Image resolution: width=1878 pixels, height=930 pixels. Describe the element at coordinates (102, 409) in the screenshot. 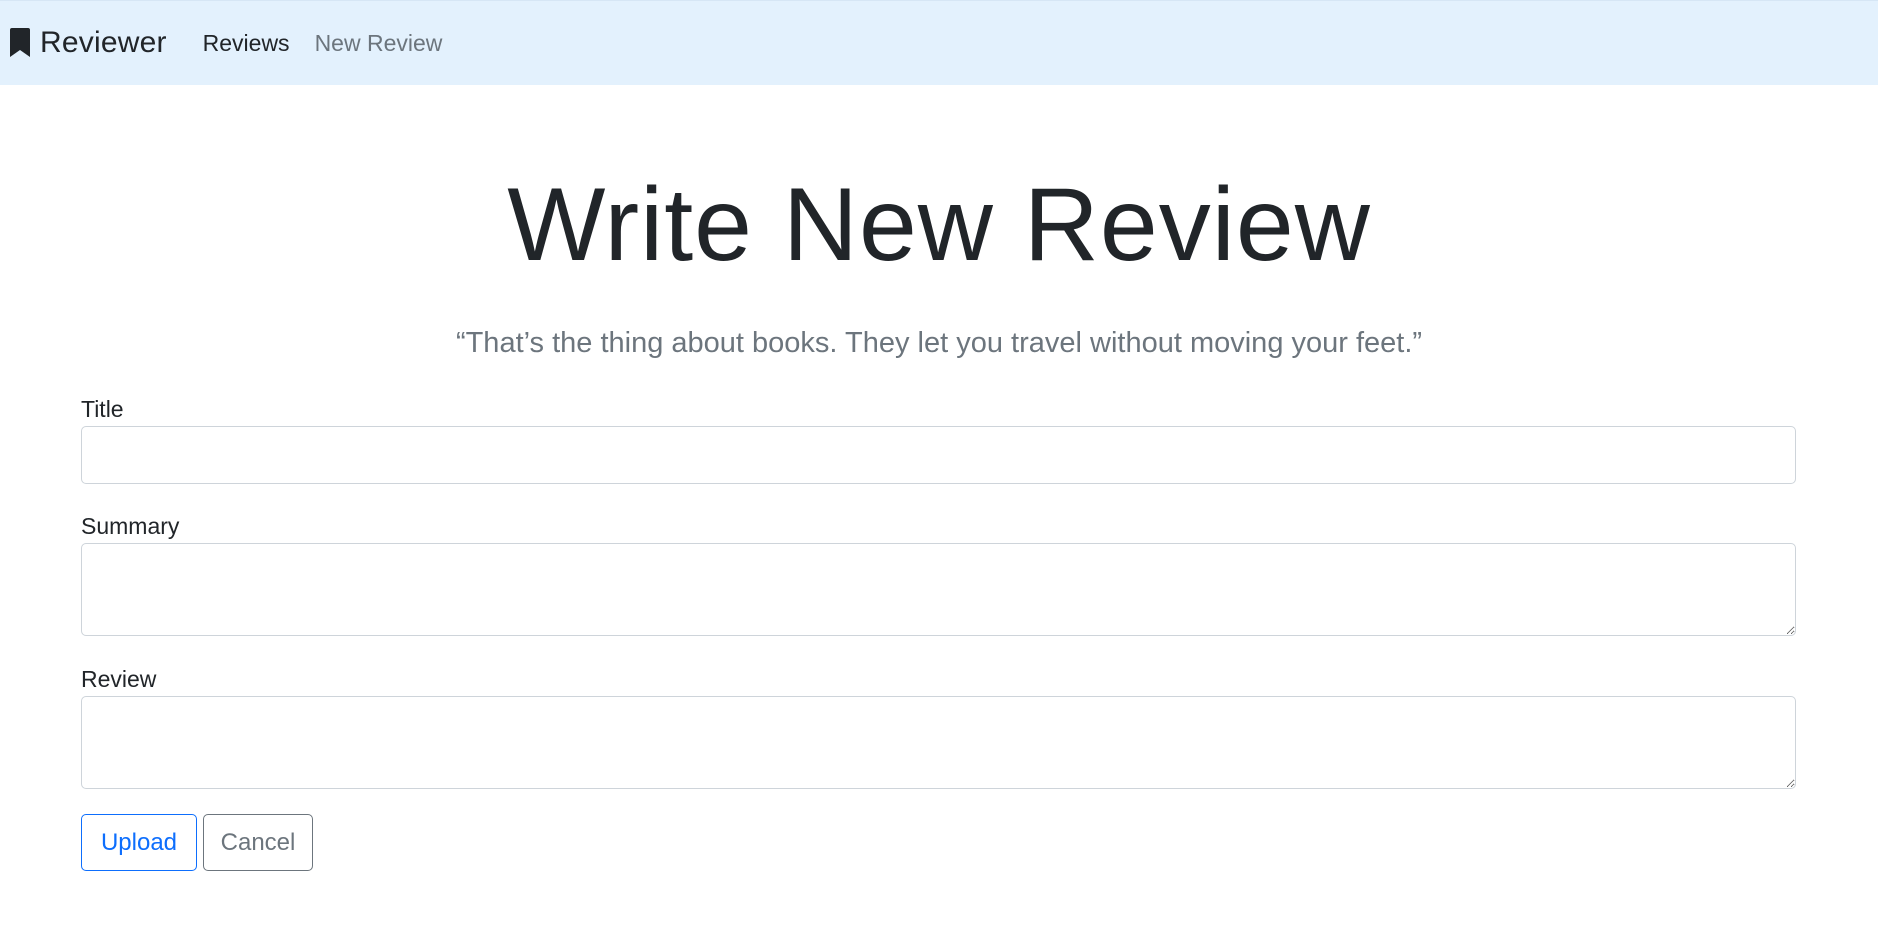

I see `title-label: Title` at that location.